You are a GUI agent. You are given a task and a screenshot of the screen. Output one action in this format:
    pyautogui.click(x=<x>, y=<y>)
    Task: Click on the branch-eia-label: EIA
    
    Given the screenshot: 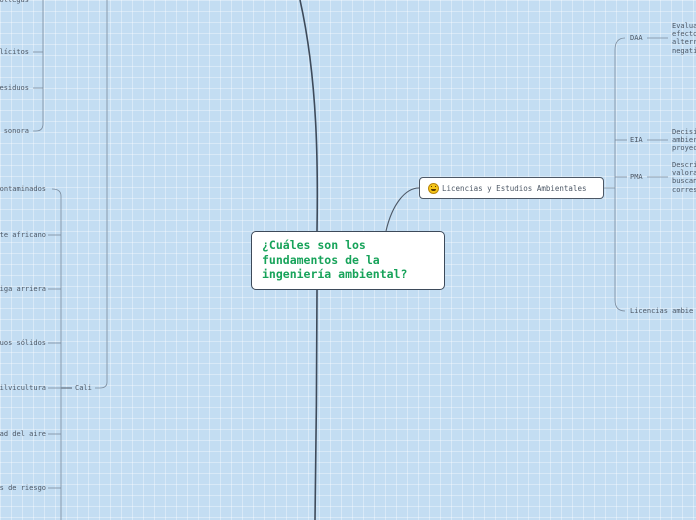 What is the action you would take?
    pyautogui.click(x=636, y=140)
    